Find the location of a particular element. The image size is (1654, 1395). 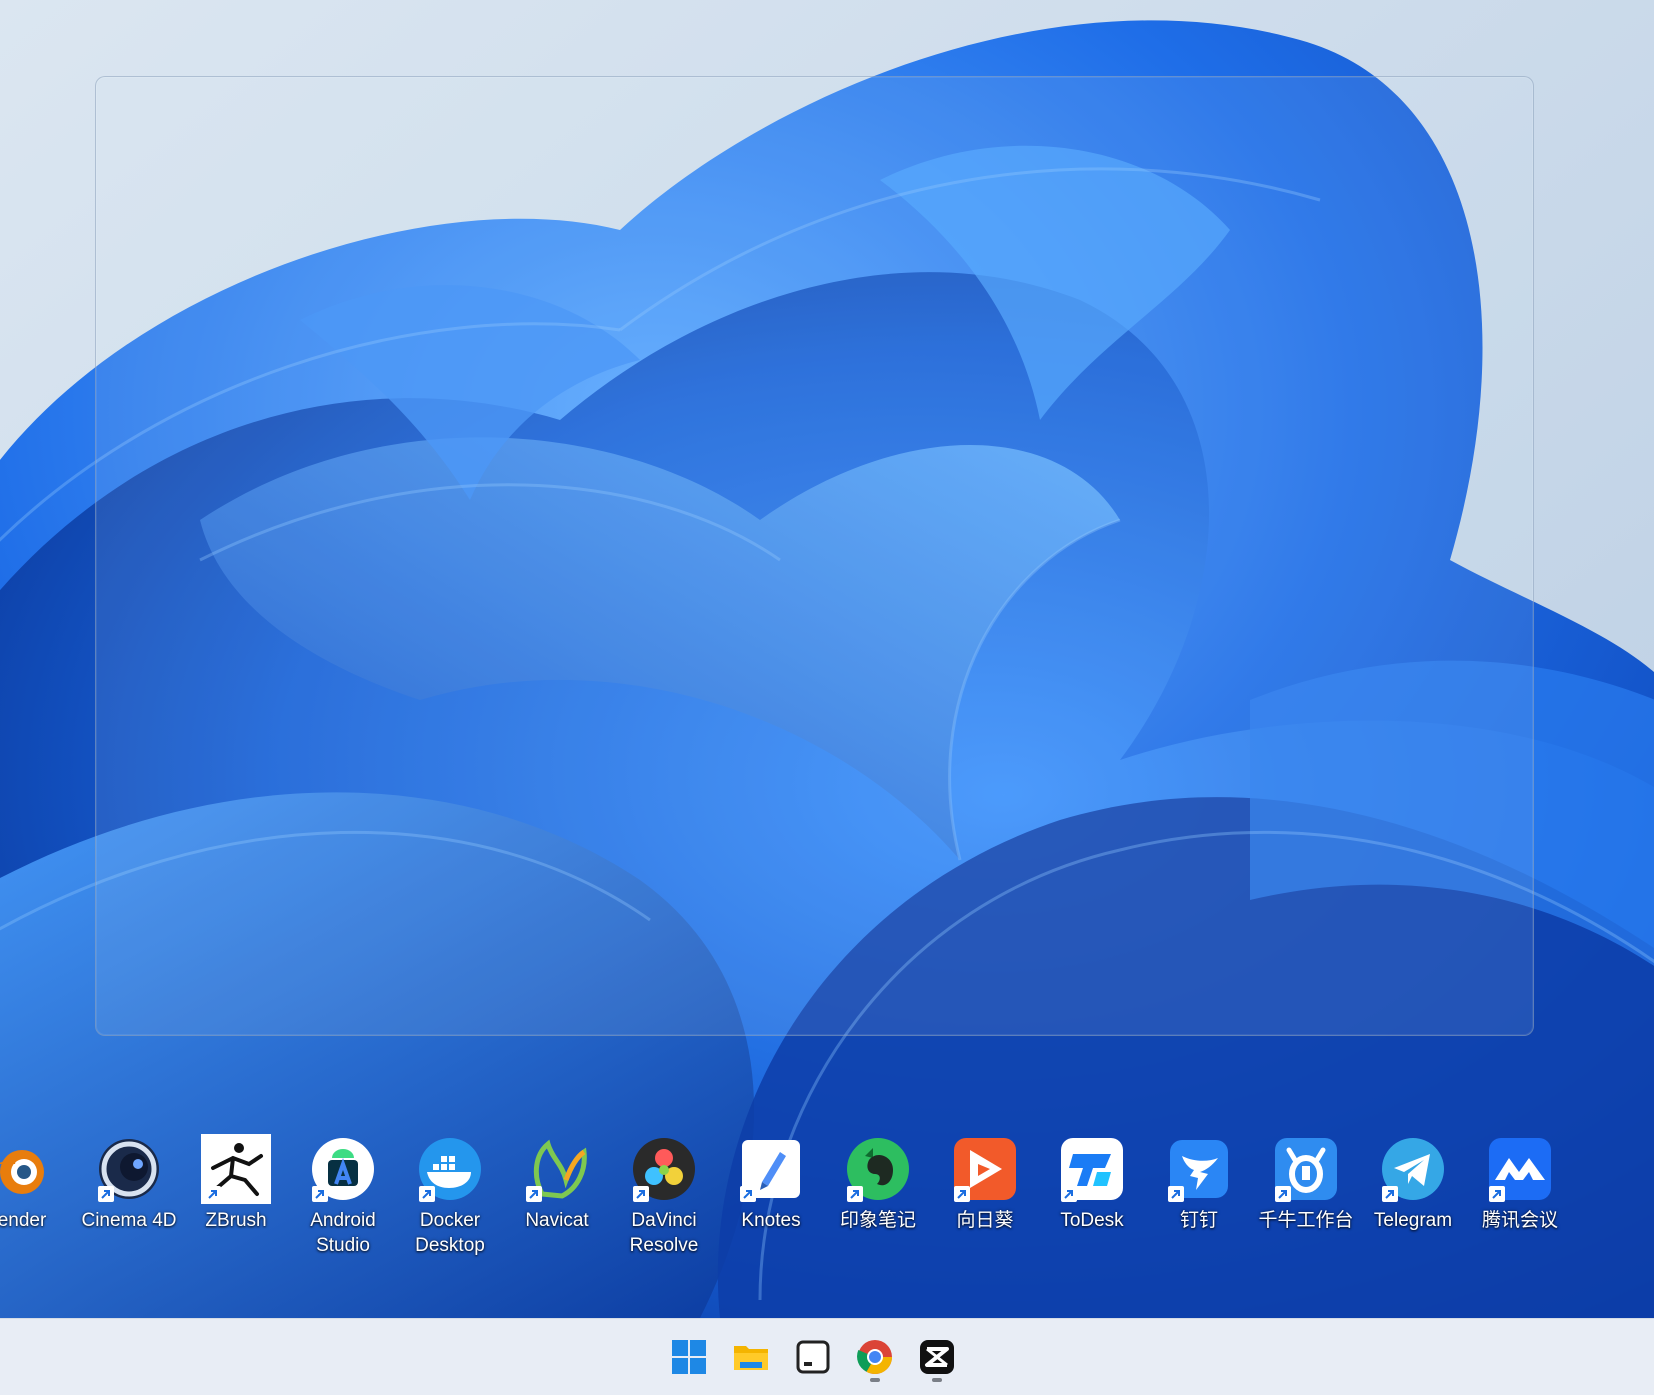

telegram-icon is located at coordinates (1413, 1169).